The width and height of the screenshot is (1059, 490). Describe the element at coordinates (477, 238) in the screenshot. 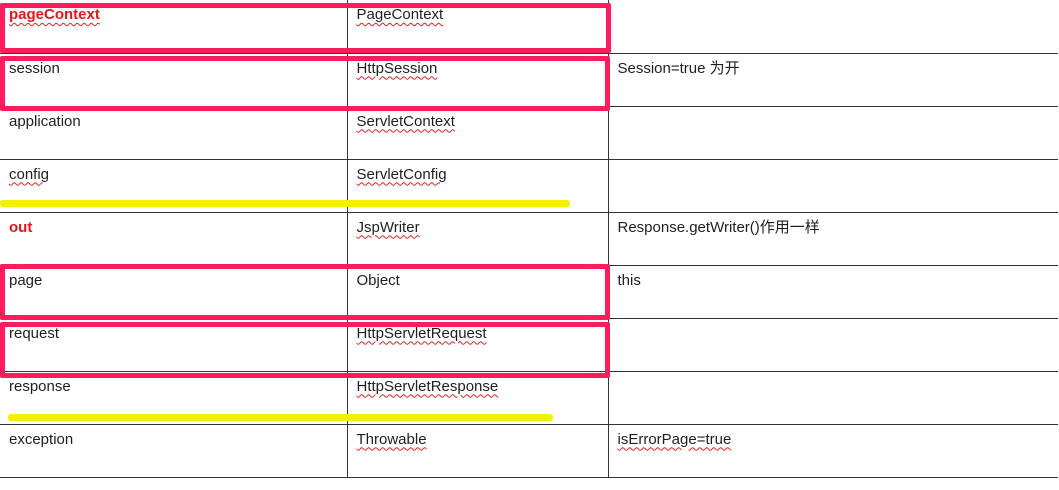

I see `object-type-cell: JspWriter` at that location.